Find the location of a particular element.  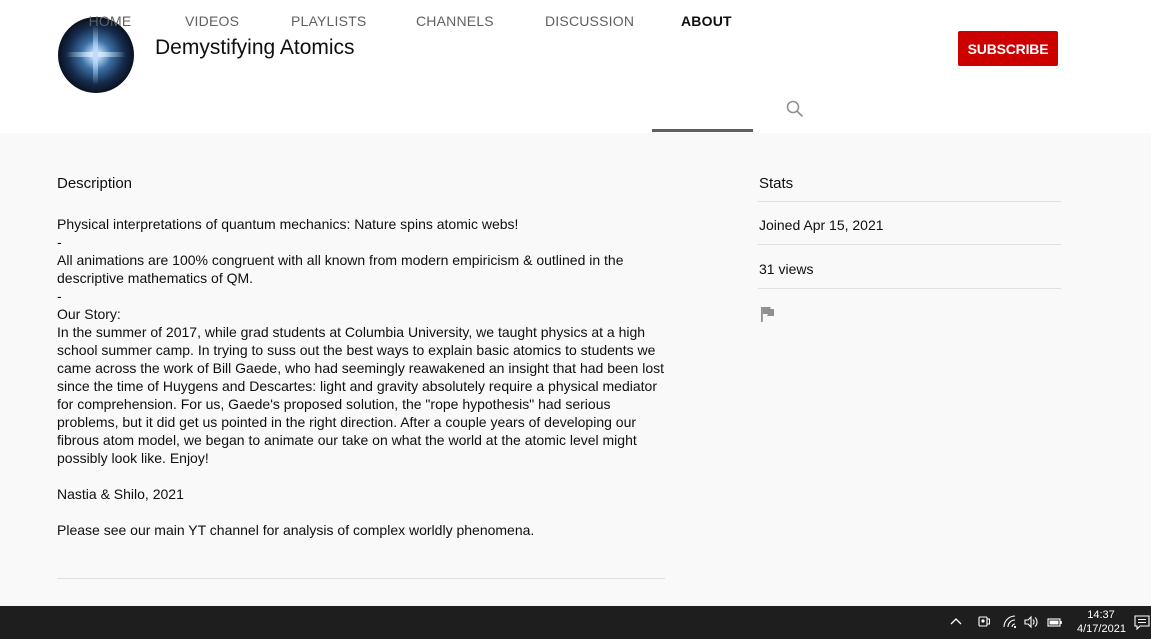

battery-icon is located at coordinates (1055, 622).